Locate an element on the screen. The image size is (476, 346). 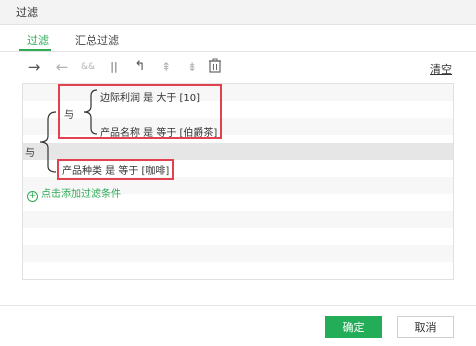
ok-button: 确定 is located at coordinates (353, 327).